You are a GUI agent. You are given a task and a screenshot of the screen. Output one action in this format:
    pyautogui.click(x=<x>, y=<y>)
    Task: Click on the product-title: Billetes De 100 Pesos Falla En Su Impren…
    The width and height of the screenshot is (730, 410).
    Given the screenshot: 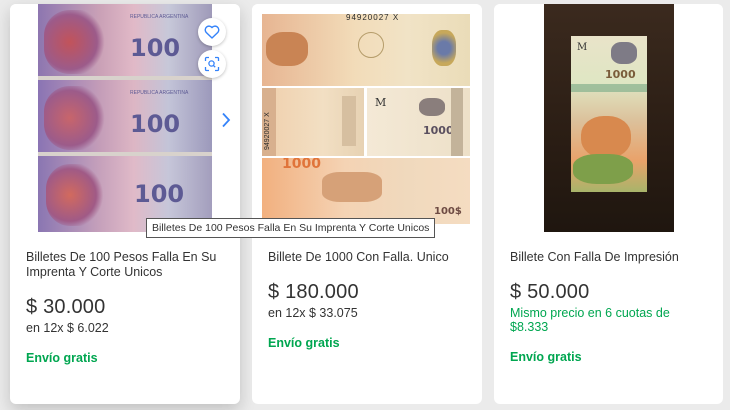 What is the action you would take?
    pyautogui.click(x=127, y=265)
    